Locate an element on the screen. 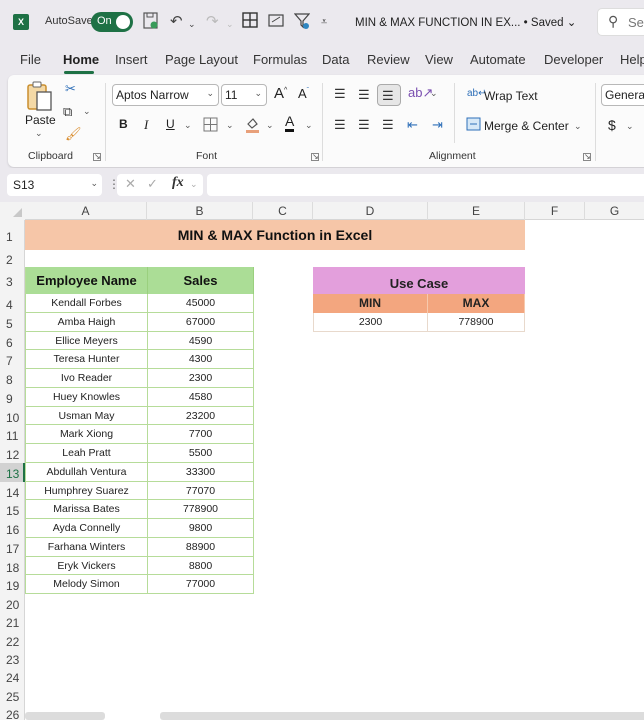 The image size is (644, 720). sheet-tabs-scroll is located at coordinates (65, 716).